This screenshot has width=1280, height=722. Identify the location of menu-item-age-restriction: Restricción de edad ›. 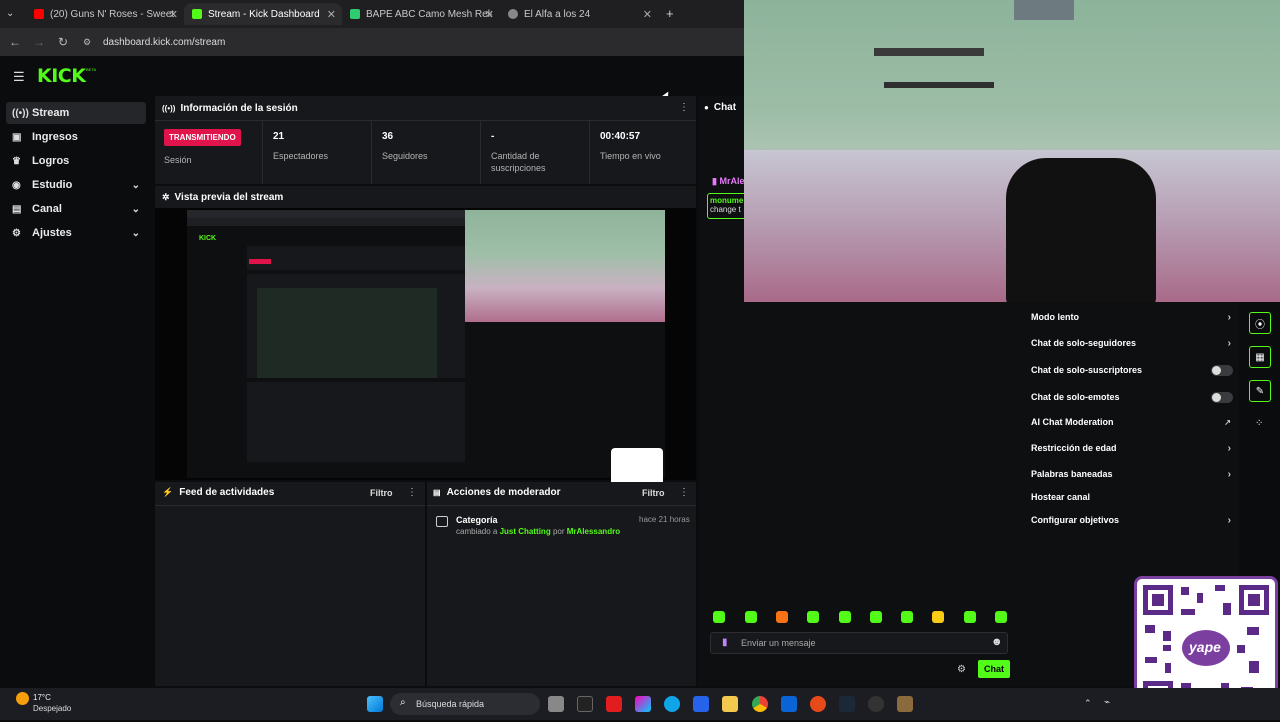
(1132, 448).